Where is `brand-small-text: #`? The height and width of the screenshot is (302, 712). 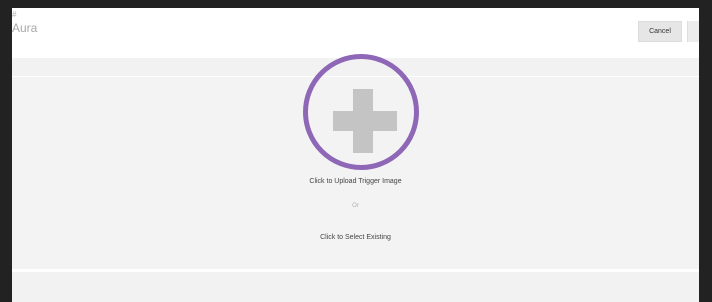 brand-small-text: # is located at coordinates (14, 14).